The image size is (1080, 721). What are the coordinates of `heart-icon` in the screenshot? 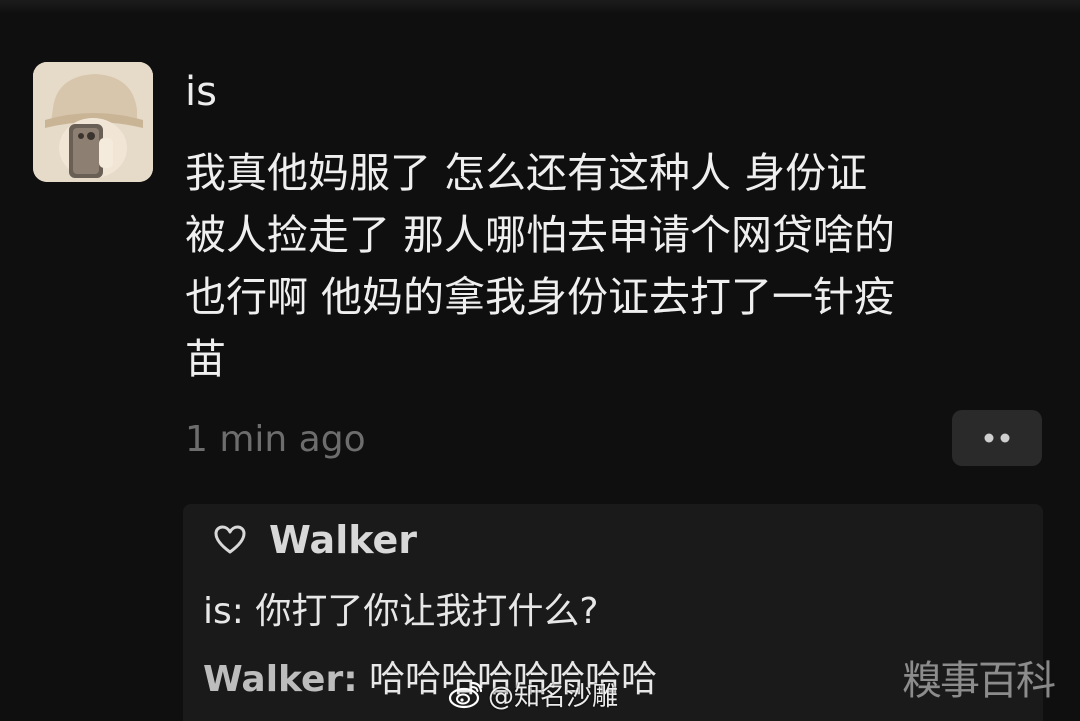 It's located at (230, 540).